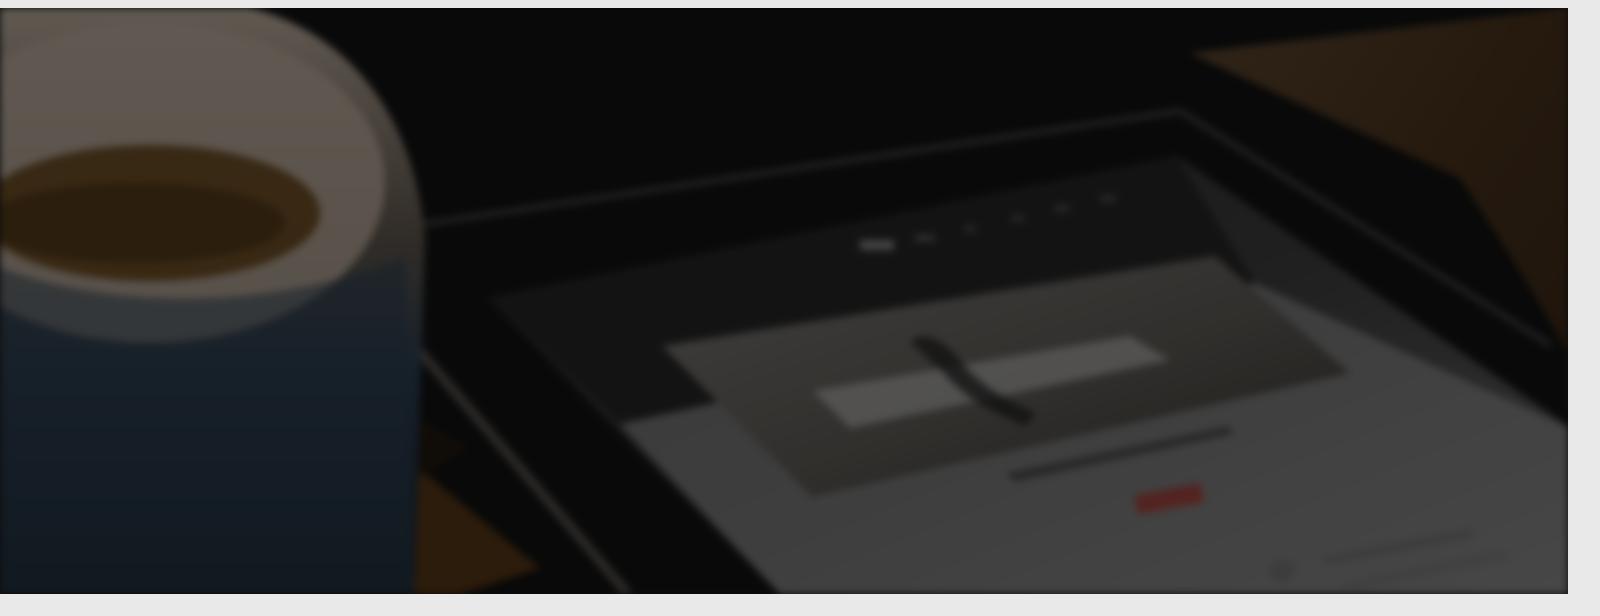 Image resolution: width=1600 pixels, height=616 pixels. What do you see at coordinates (207, 426) in the screenshot?
I see `coffee-cup-glaze` at bounding box center [207, 426].